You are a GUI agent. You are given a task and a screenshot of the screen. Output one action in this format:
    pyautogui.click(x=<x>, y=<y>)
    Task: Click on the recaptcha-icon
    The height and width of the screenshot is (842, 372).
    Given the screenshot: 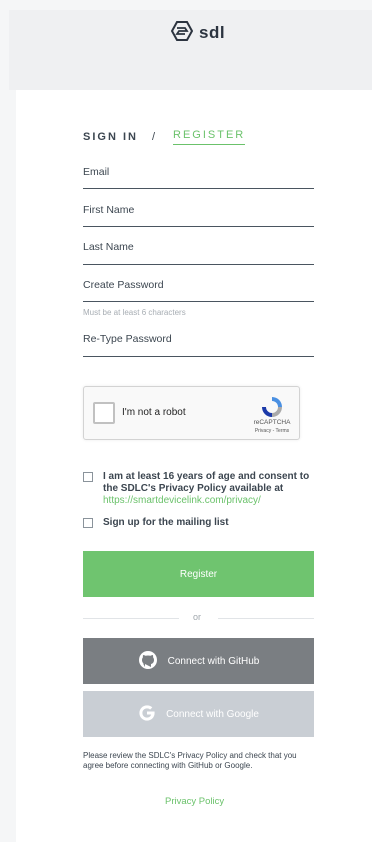 What is the action you would take?
    pyautogui.click(x=272, y=407)
    